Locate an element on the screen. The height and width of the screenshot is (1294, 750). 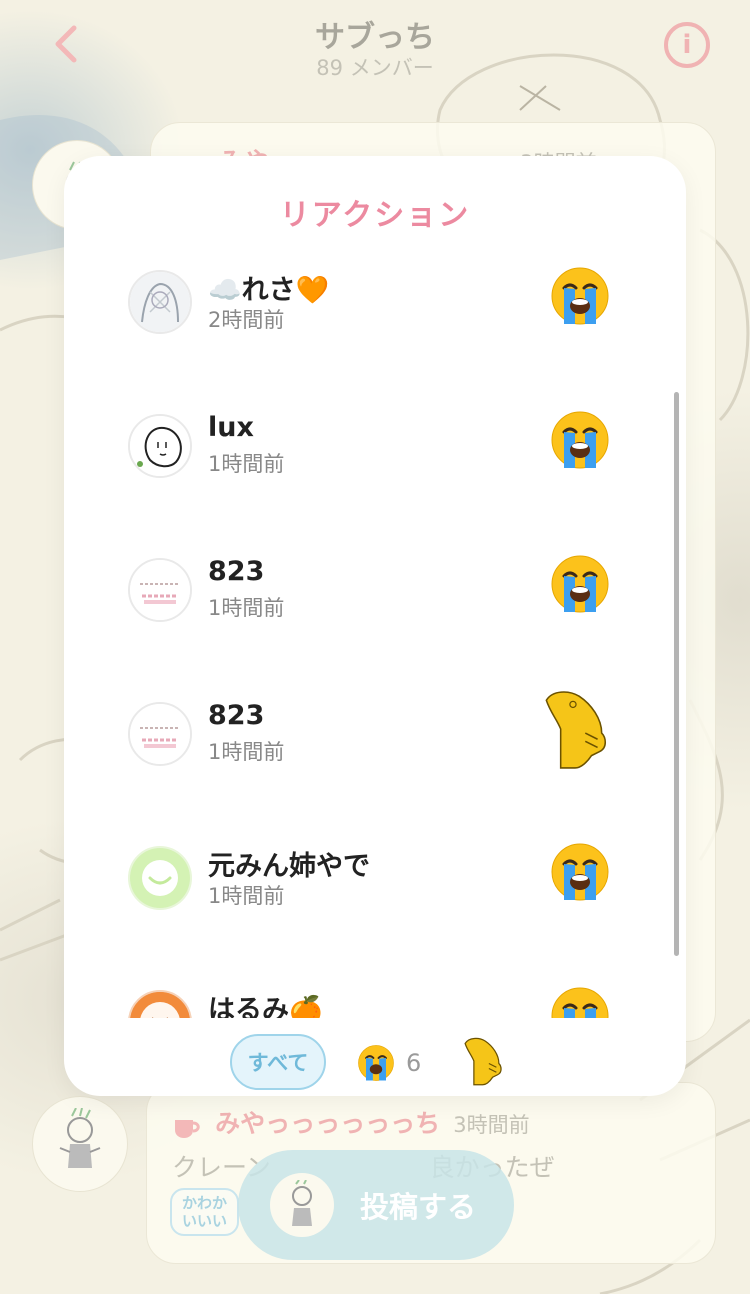
reaction-row: lux 1時間前 is located at coordinates (375, 484).